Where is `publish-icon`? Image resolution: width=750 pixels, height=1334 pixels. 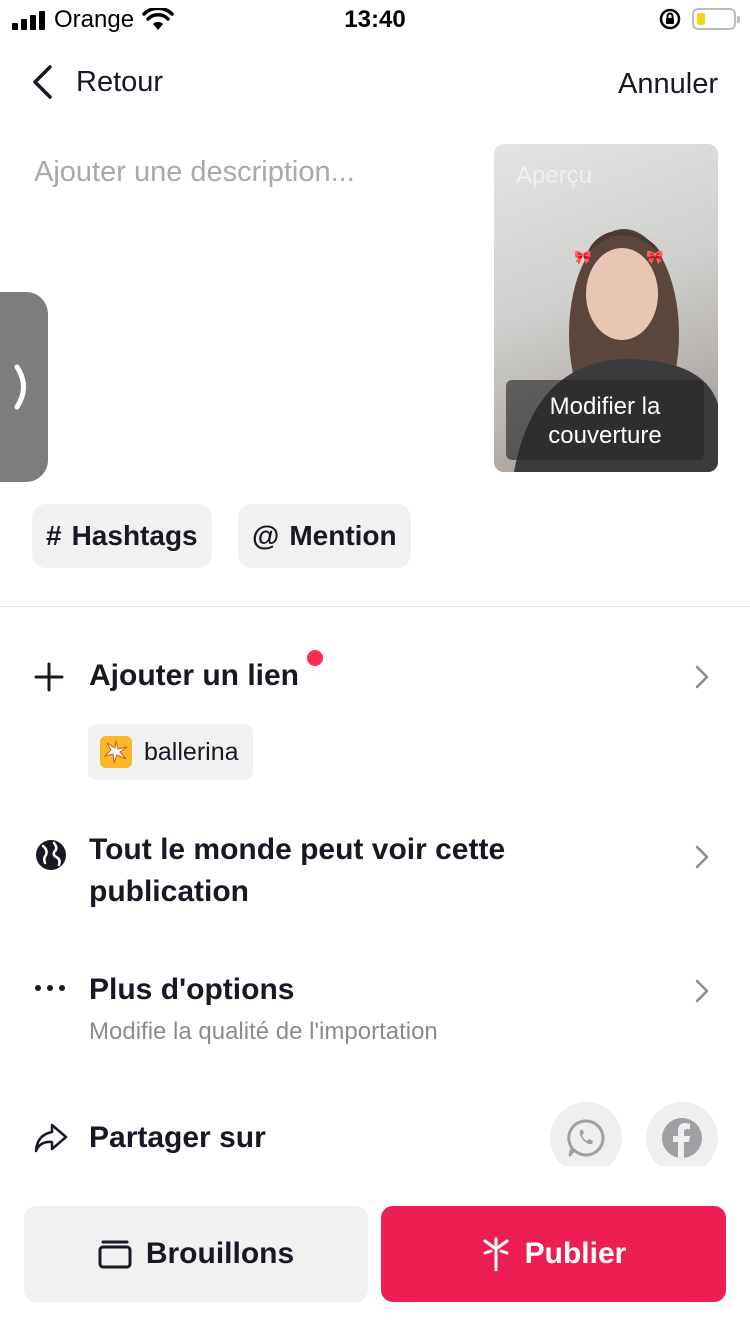
publish-icon is located at coordinates (496, 1254).